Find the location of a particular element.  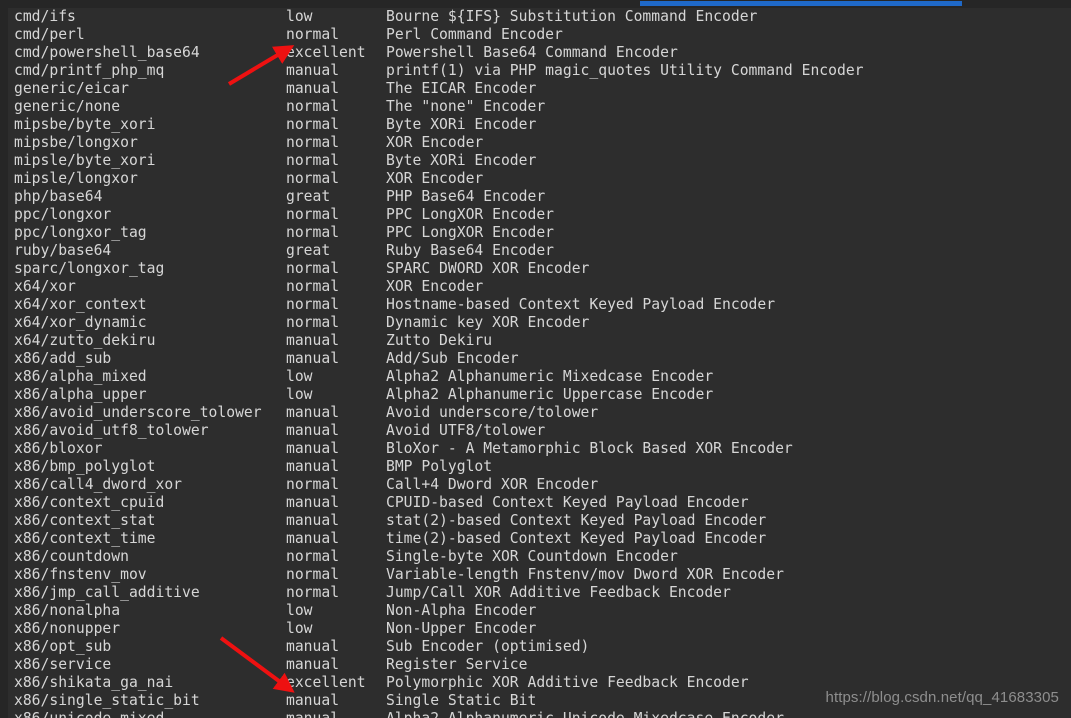

encoder-description: SPARC DWORD XOR Encoder is located at coordinates (488, 268).